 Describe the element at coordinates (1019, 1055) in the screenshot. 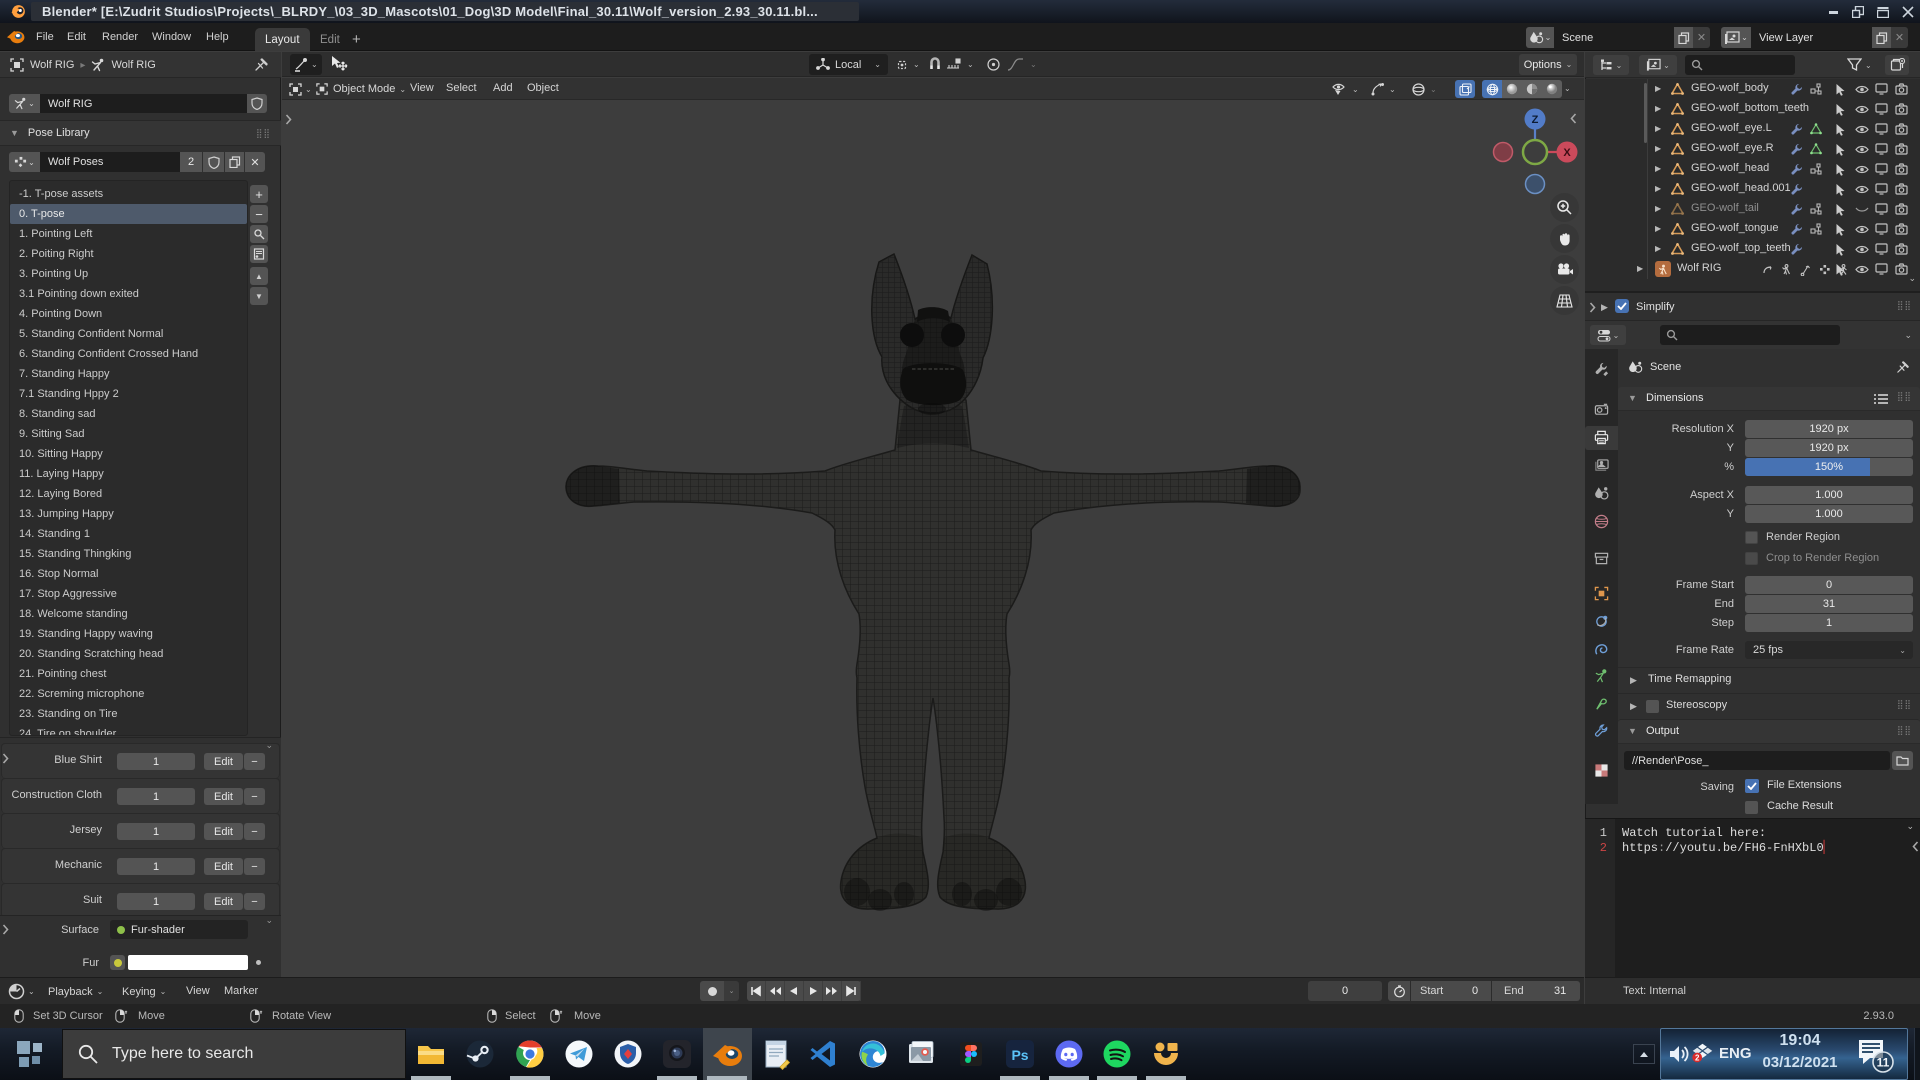

I see `svg-text: Ps` at that location.